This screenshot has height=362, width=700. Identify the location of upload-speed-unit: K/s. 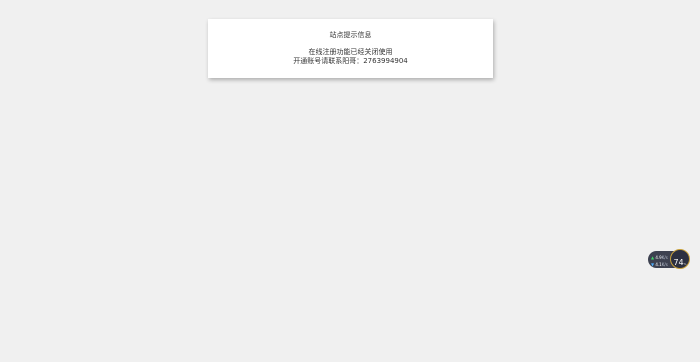
(664, 257).